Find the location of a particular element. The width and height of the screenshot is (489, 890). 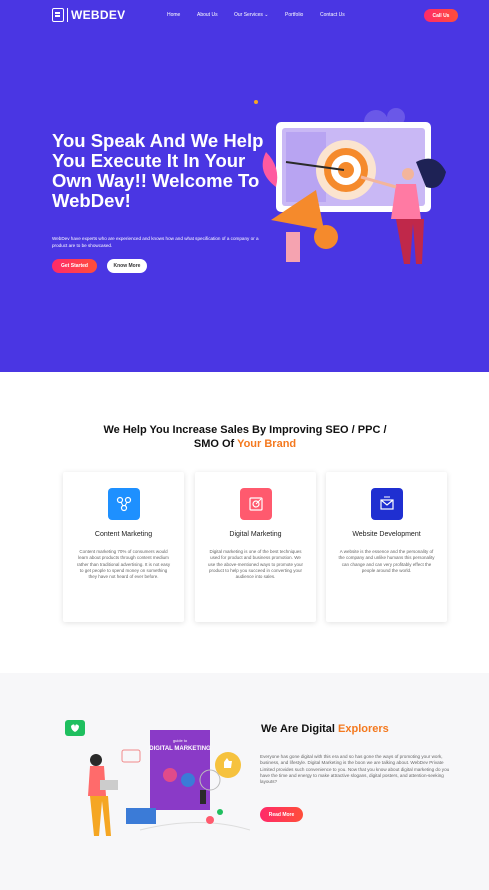

explorers-heading: We Are Digital Explorers is located at coordinates (325, 729).